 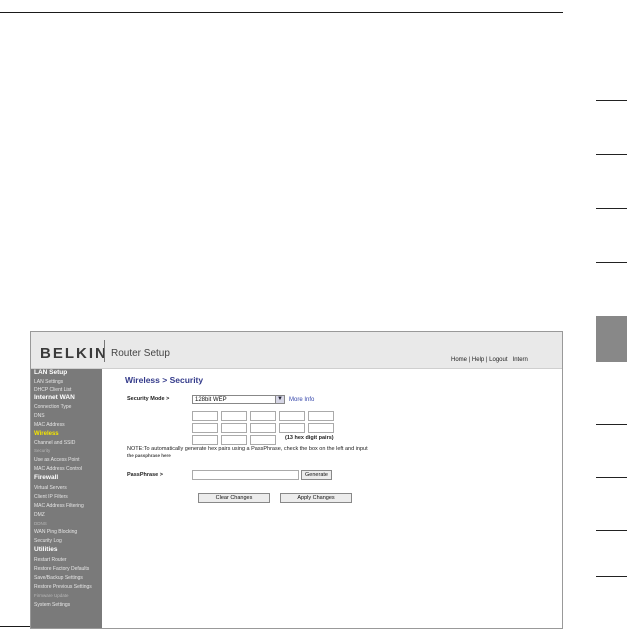 I want to click on internet-link: Intern, so click(x=520, y=360).